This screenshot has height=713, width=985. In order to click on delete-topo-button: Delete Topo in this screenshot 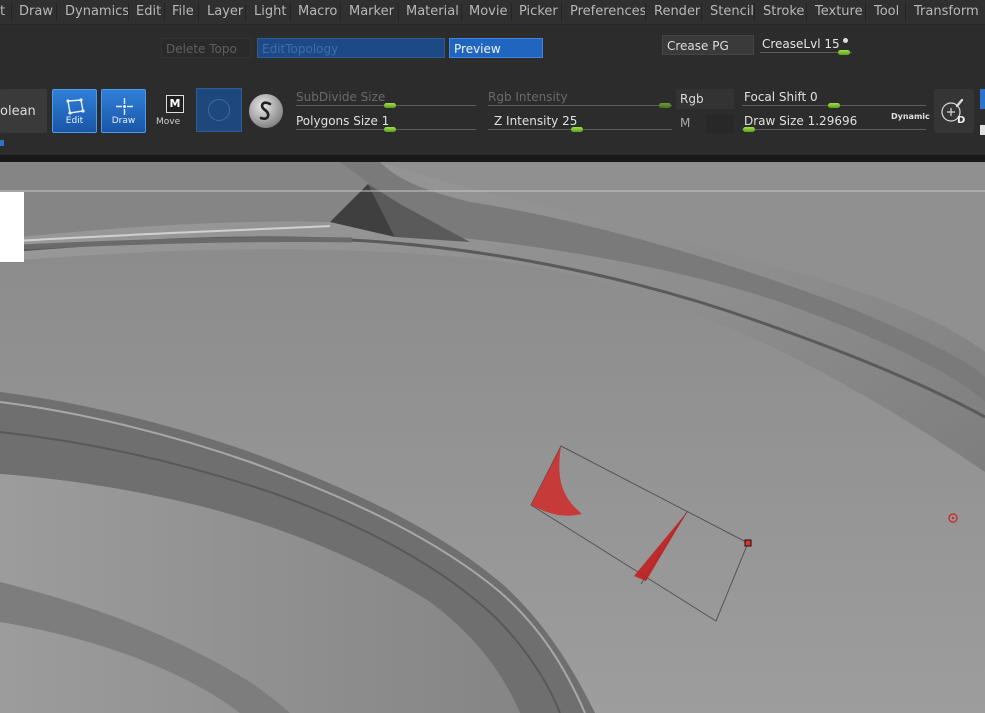, I will do `click(206, 48)`.